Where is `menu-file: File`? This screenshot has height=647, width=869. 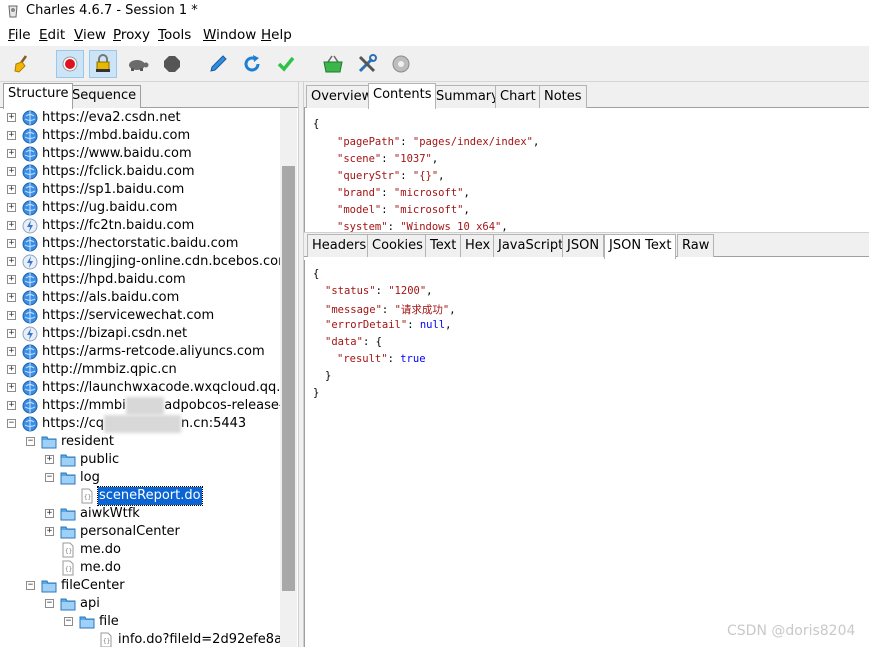 menu-file: File is located at coordinates (19, 35).